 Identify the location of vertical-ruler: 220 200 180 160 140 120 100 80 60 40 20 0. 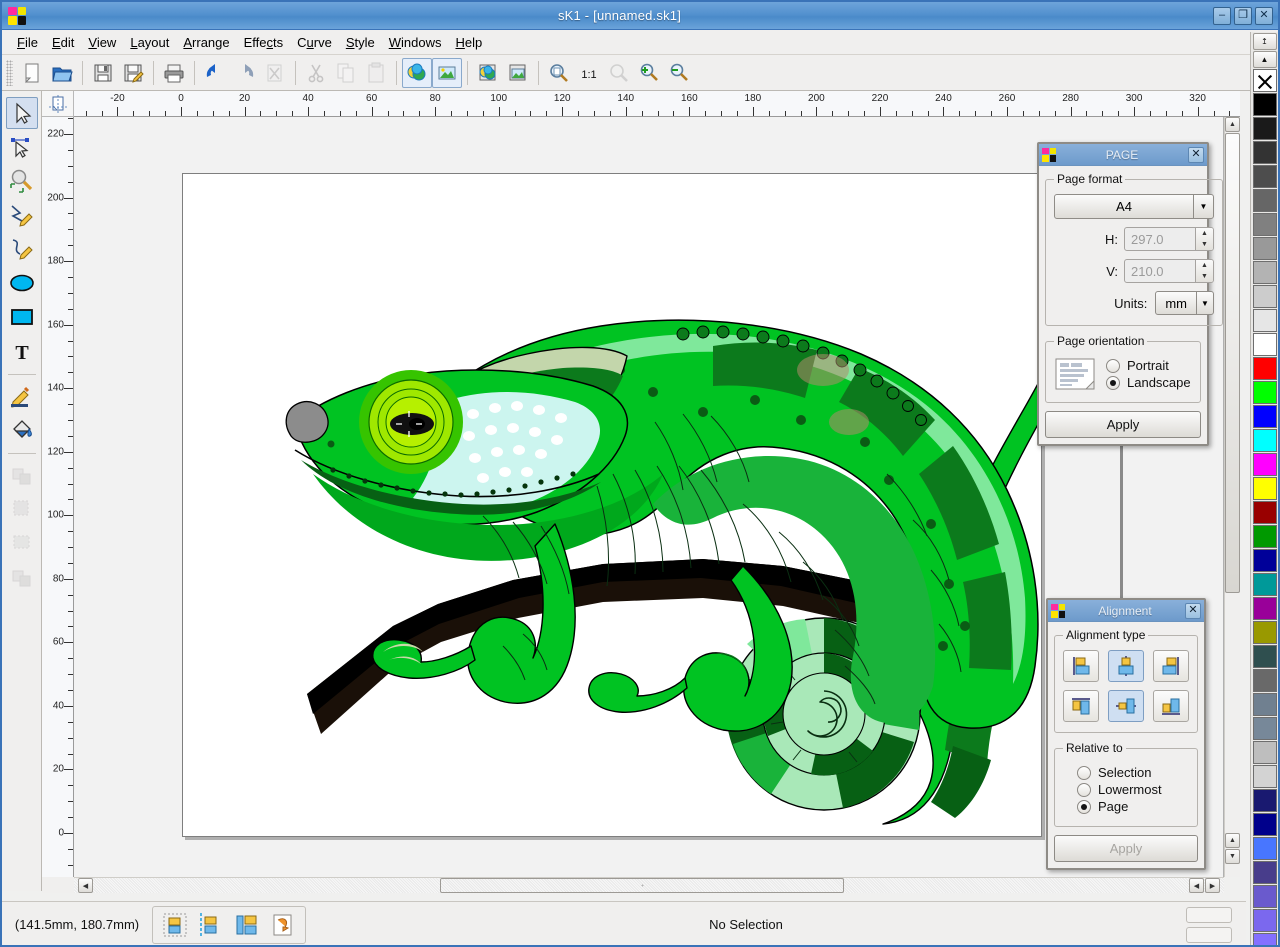
(58, 504).